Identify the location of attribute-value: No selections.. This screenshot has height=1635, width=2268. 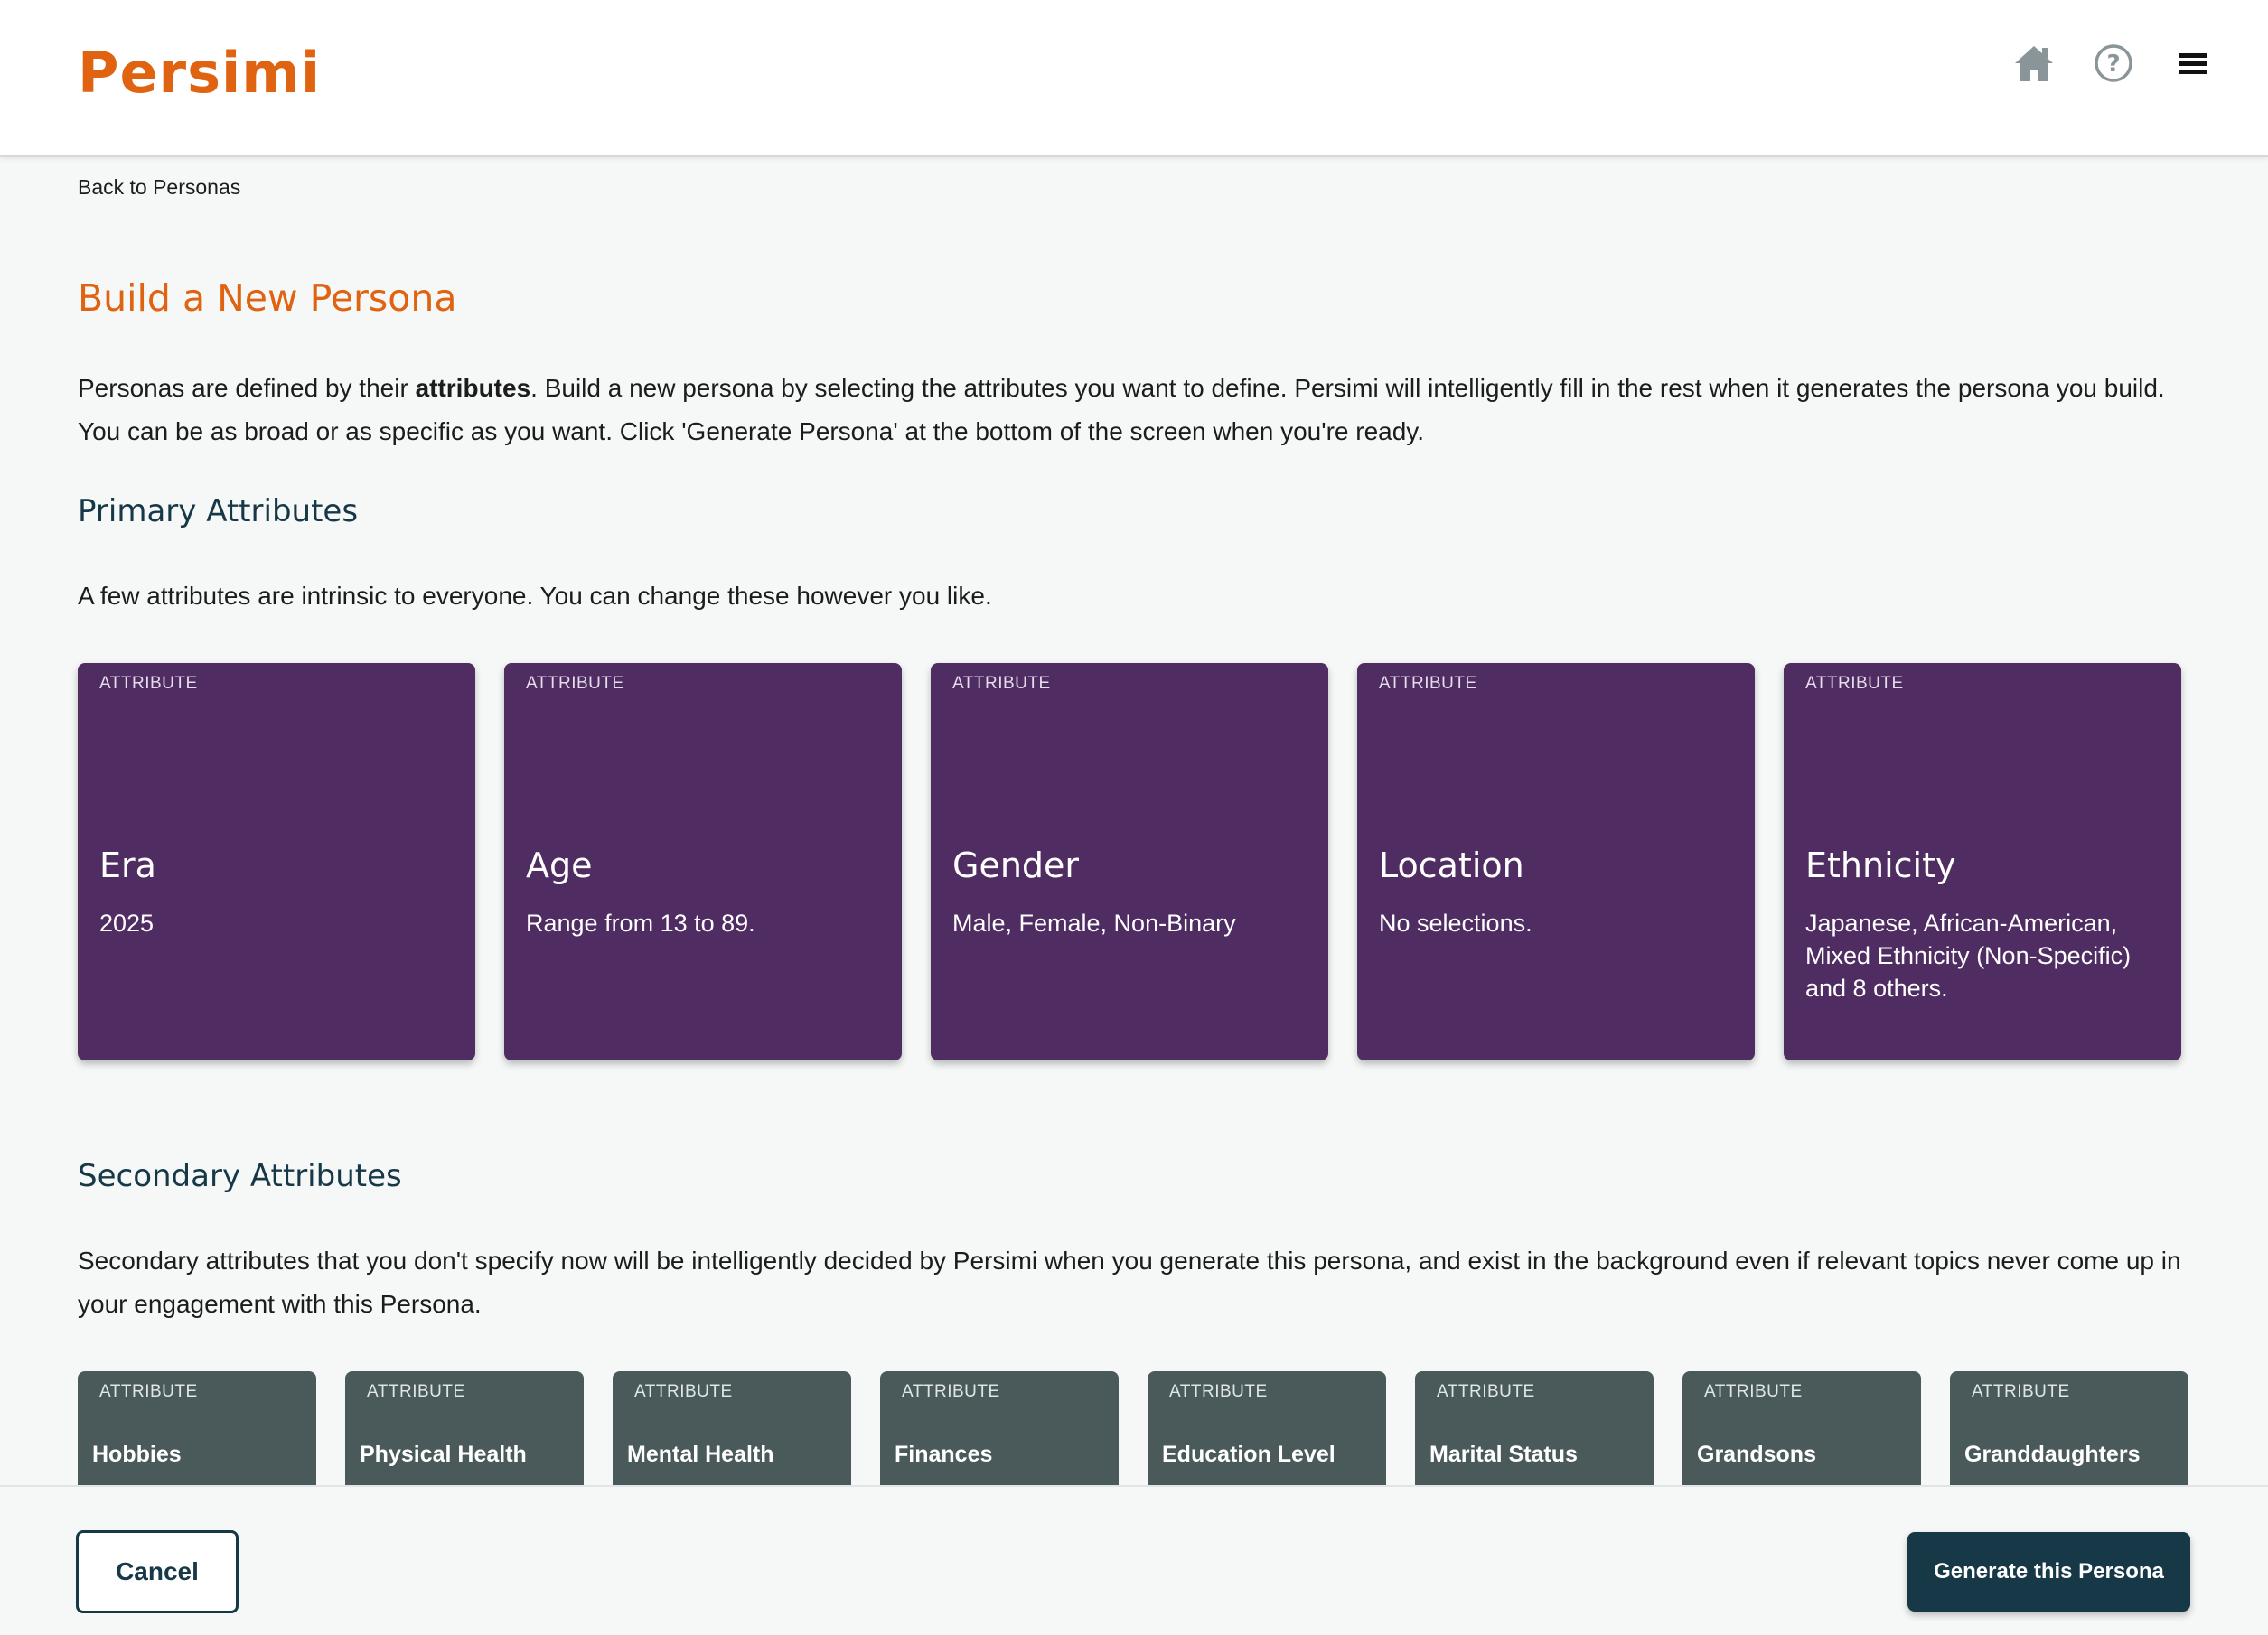
(1455, 923).